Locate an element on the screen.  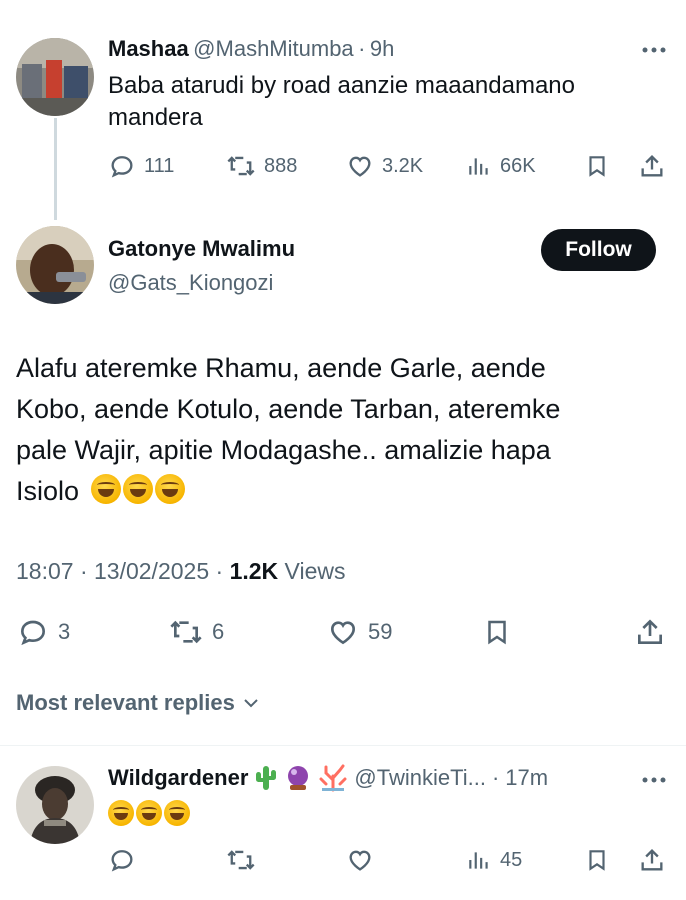
avatar-wildgardener is located at coordinates (55, 805).